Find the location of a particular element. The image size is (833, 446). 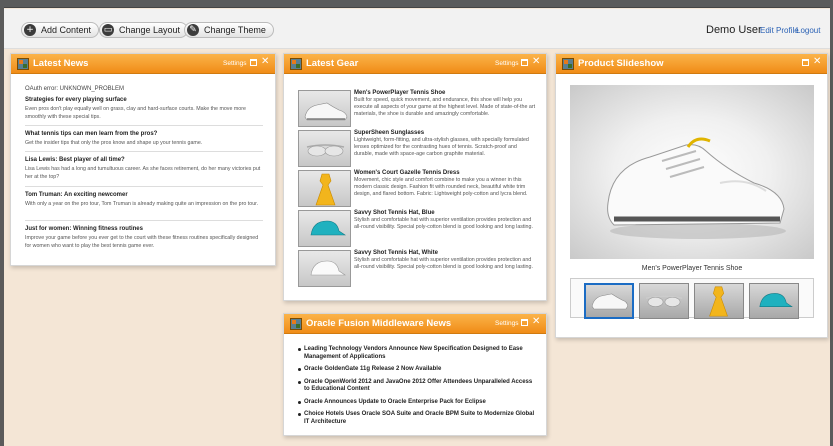

latest-gear-header: Latest Gear Settings ✕ is located at coordinates (415, 64).